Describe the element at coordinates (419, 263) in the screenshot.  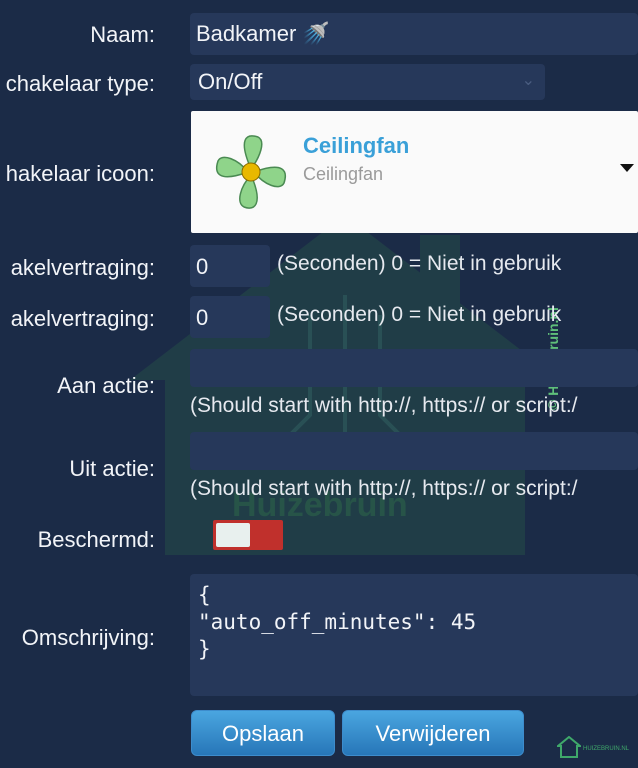
I see `delay-on-hint: (Seconden) 0 = Niet in gebruik` at that location.